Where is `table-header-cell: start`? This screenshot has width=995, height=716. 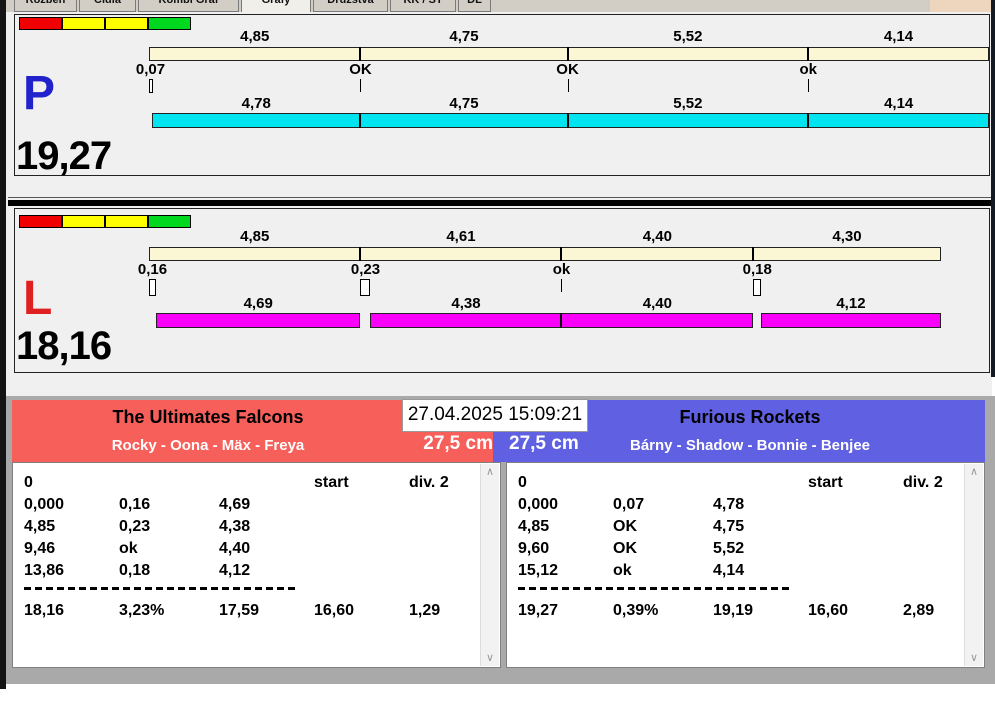 table-header-cell: start is located at coordinates (825, 482).